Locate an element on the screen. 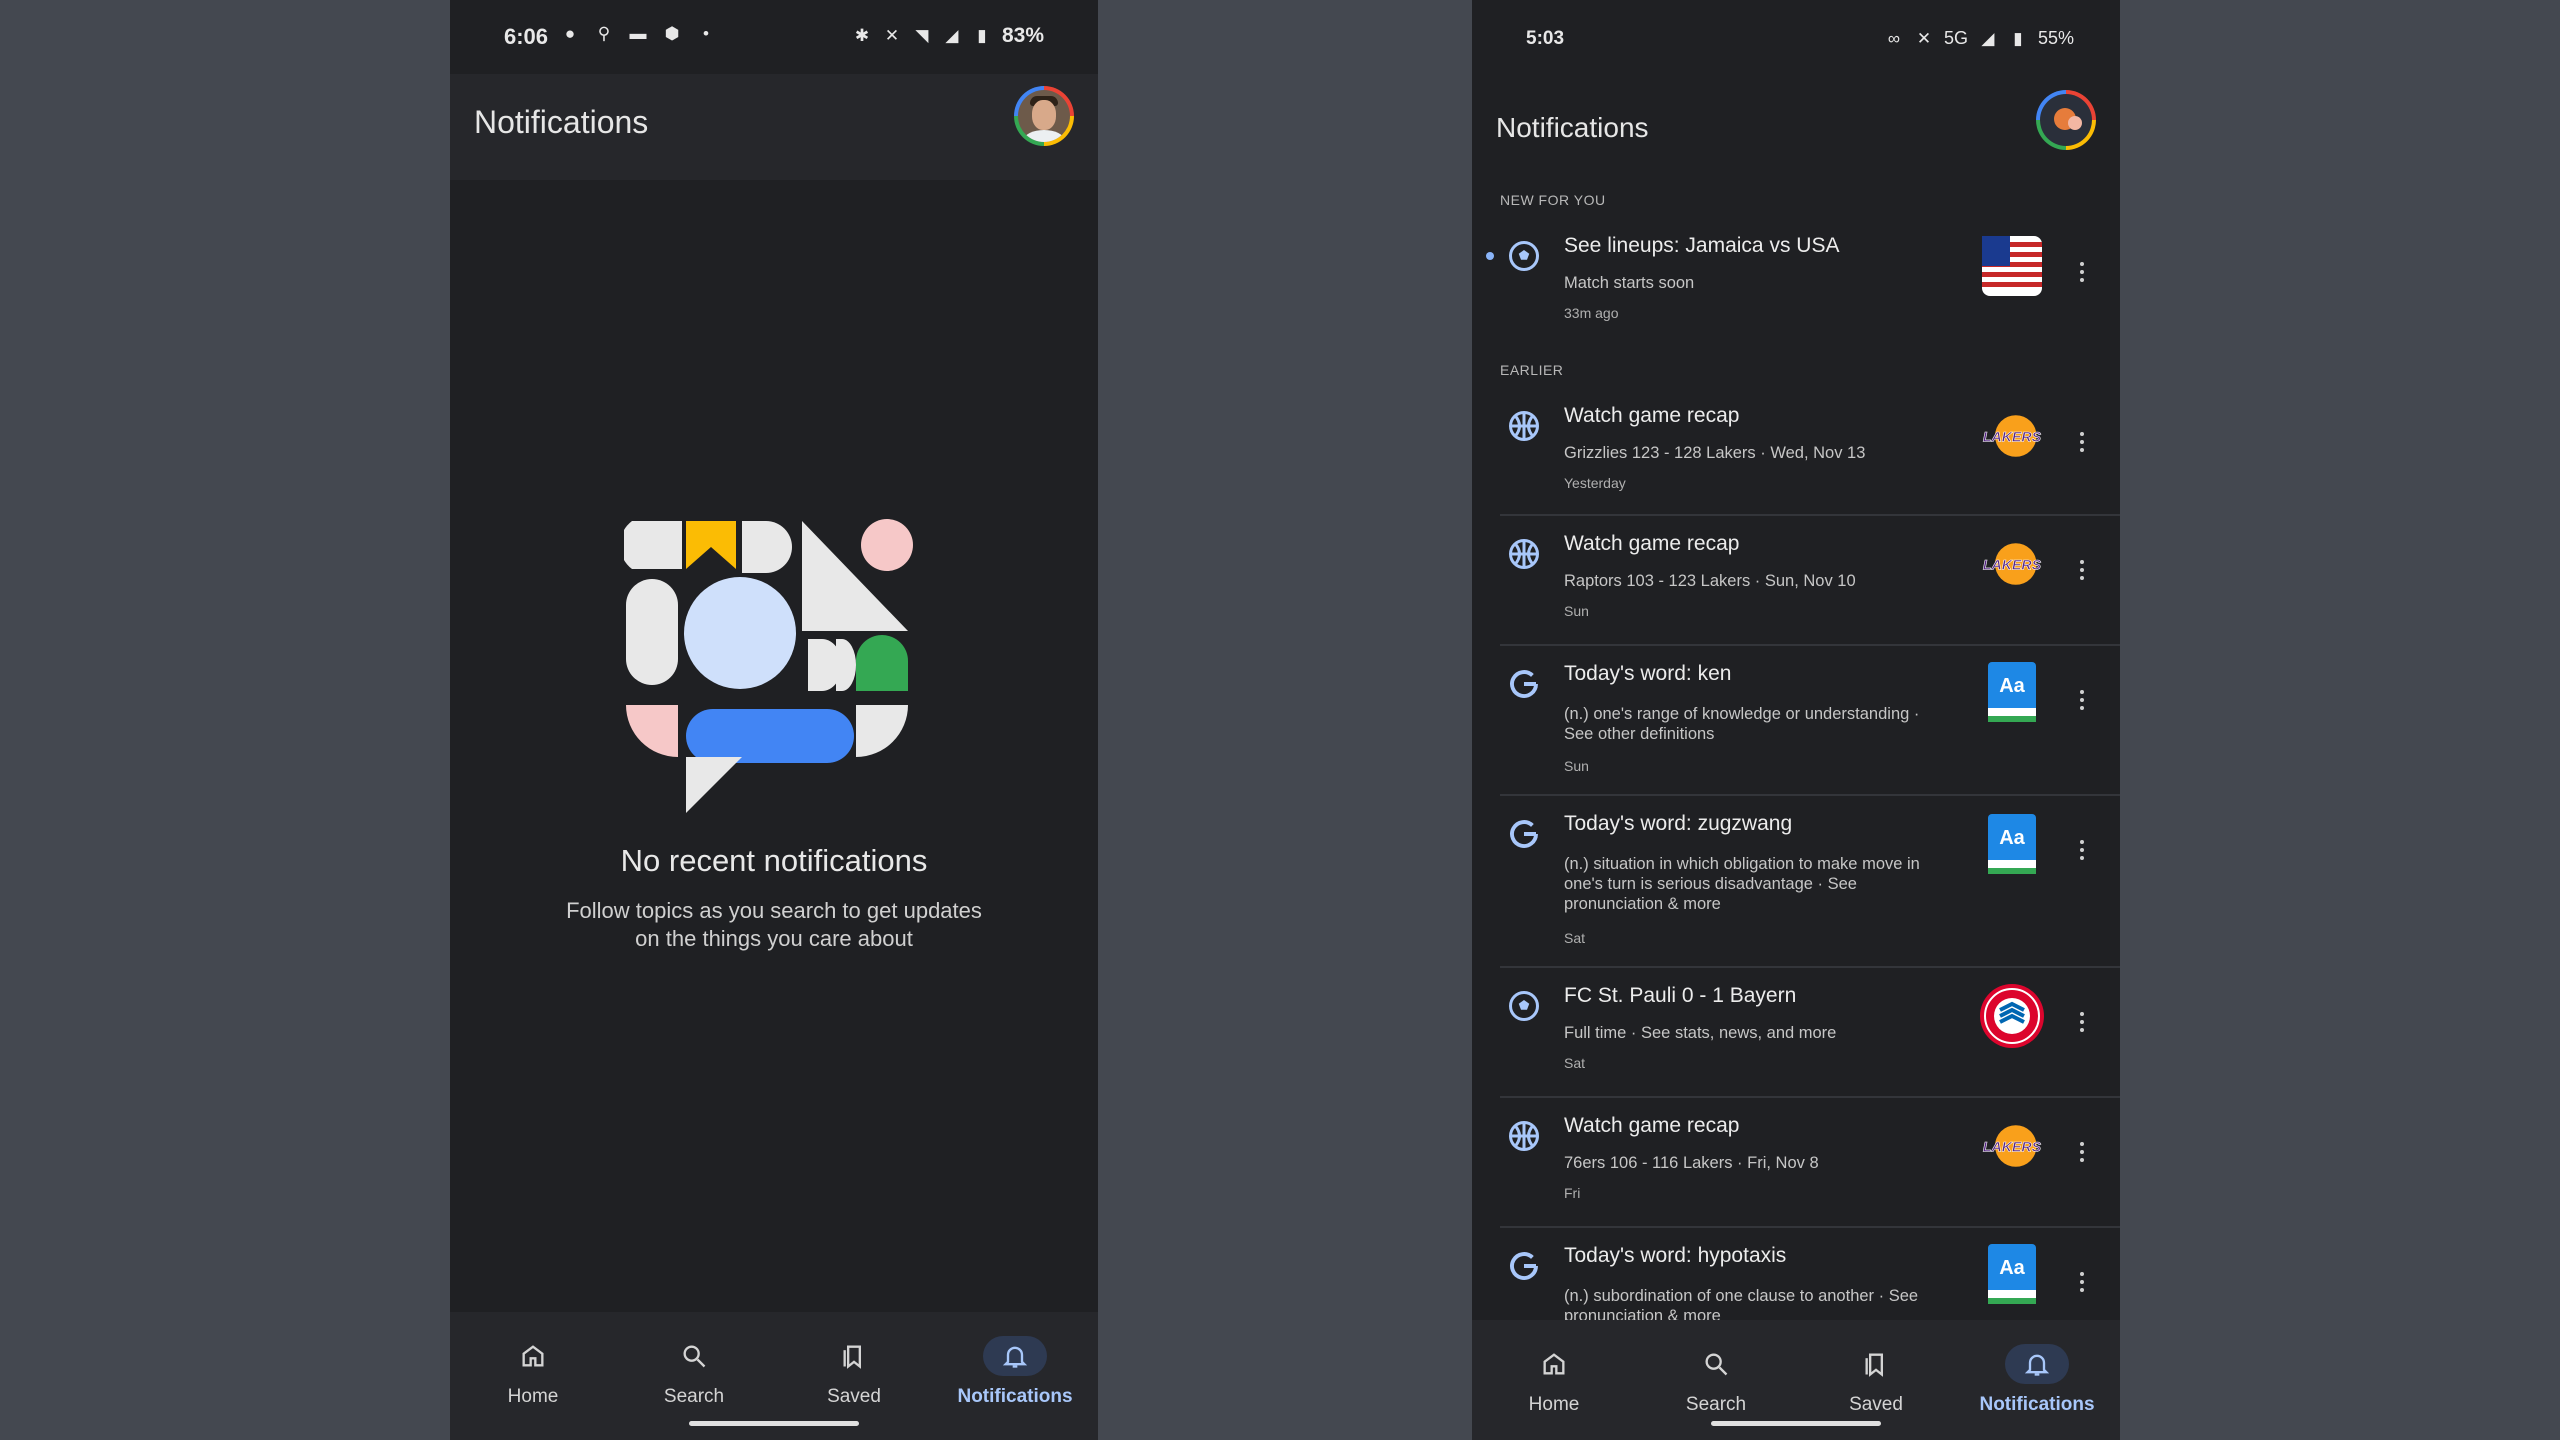  mute-icon: ✕ is located at coordinates (892, 35).